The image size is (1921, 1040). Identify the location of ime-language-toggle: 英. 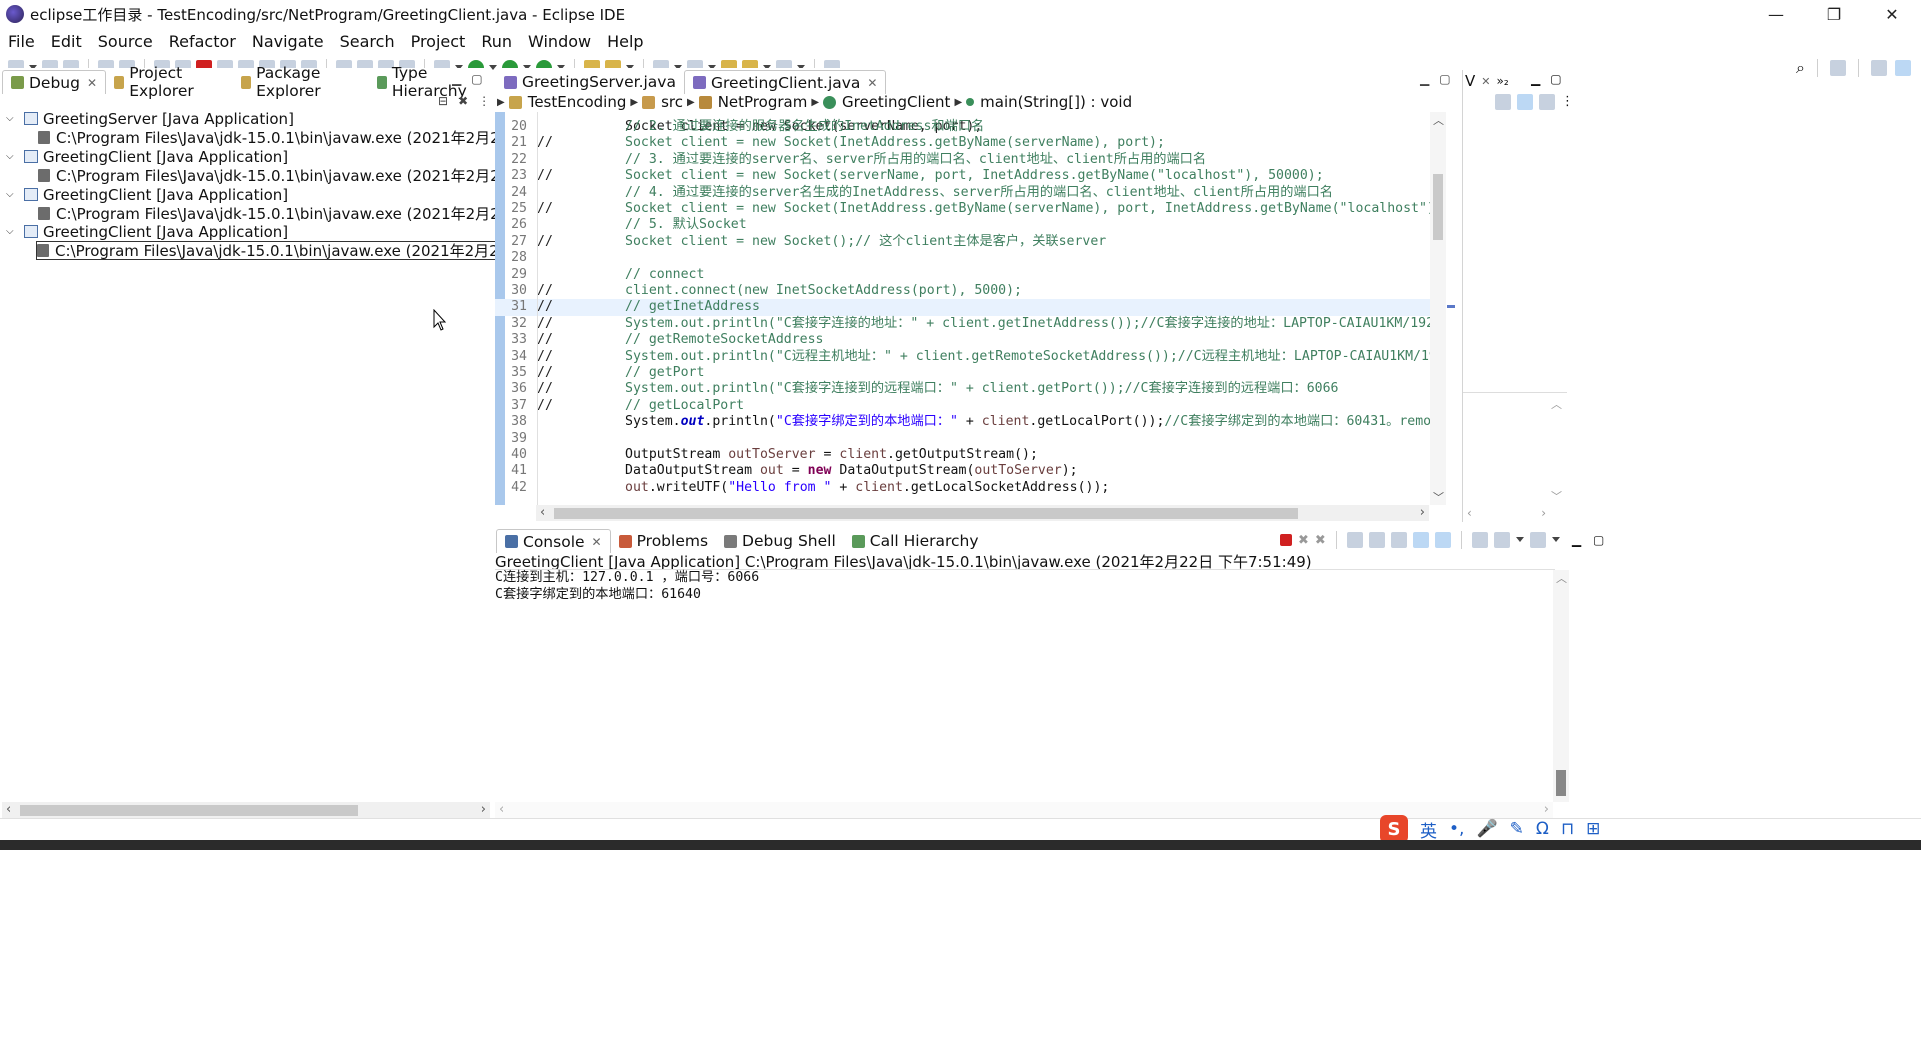
(1428, 829).